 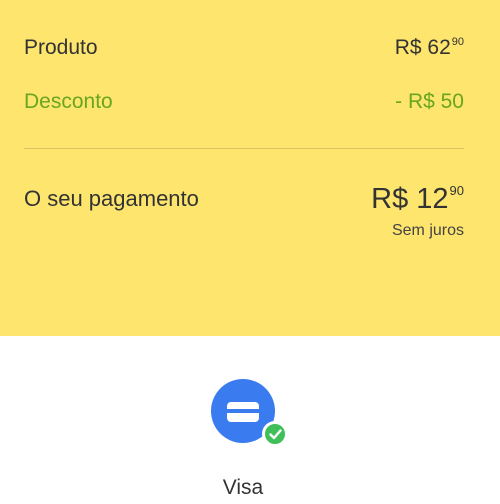 I want to click on total-price: R$ 1290, so click(x=417, y=201).